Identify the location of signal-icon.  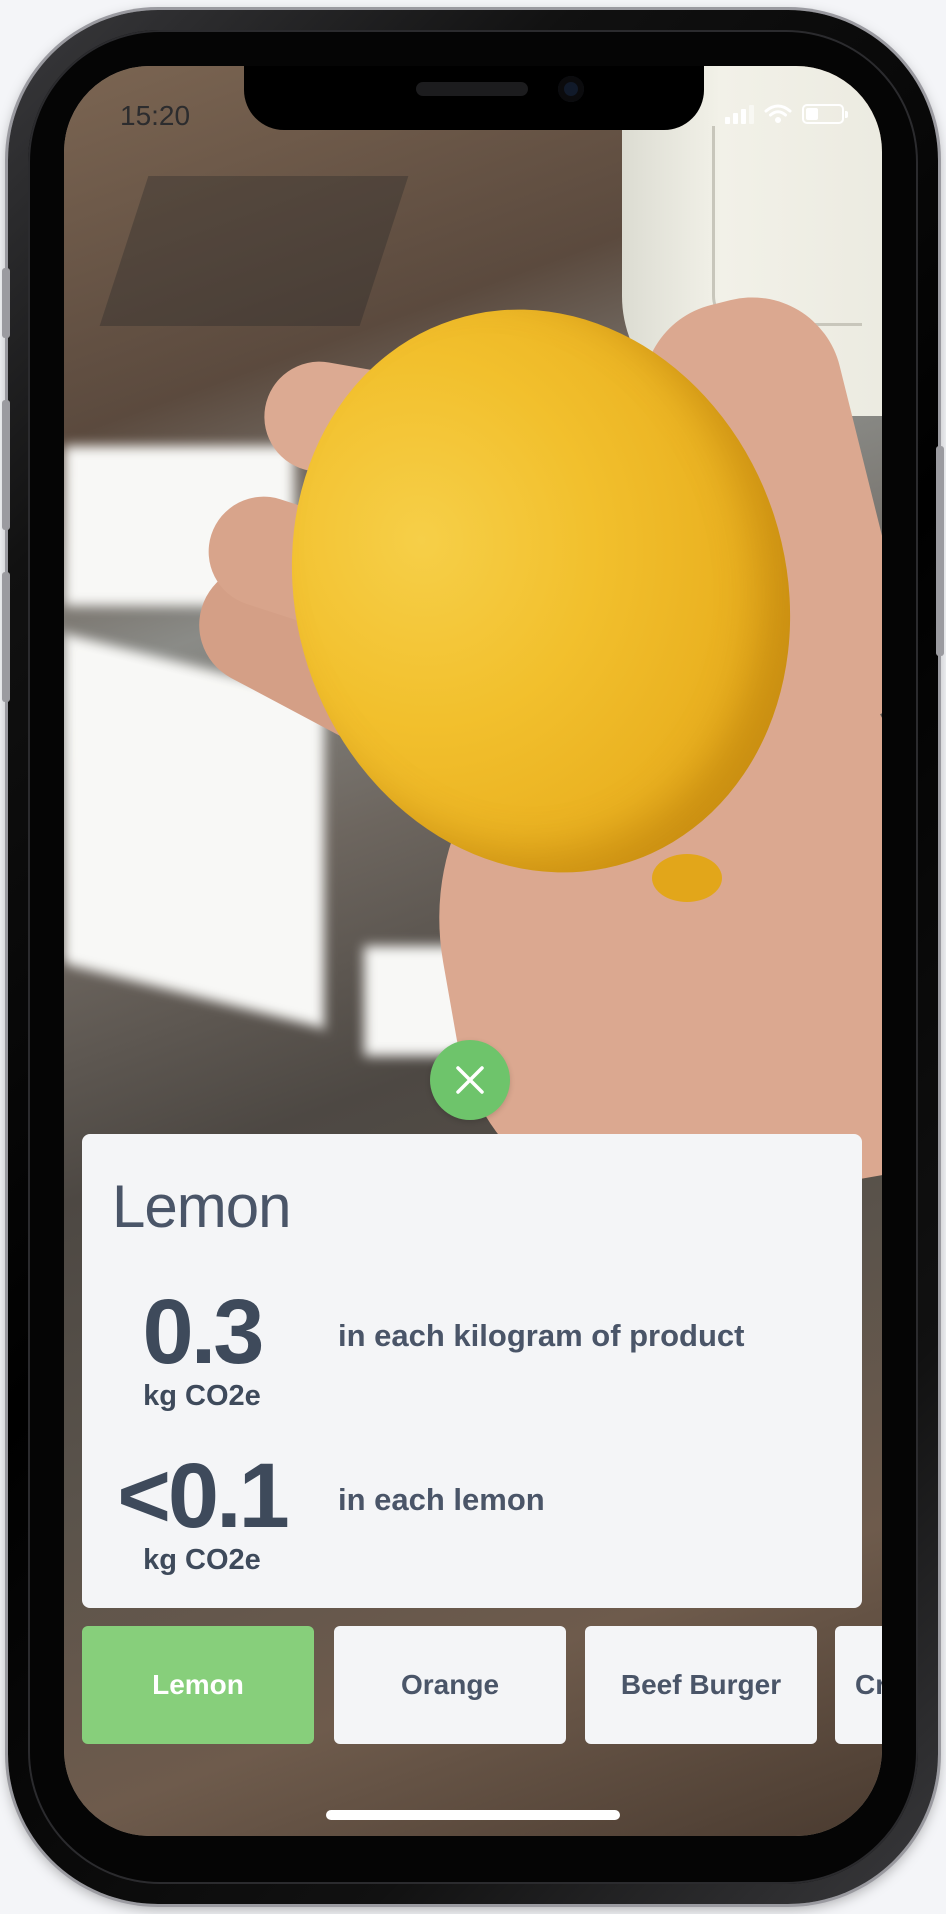
(739, 114).